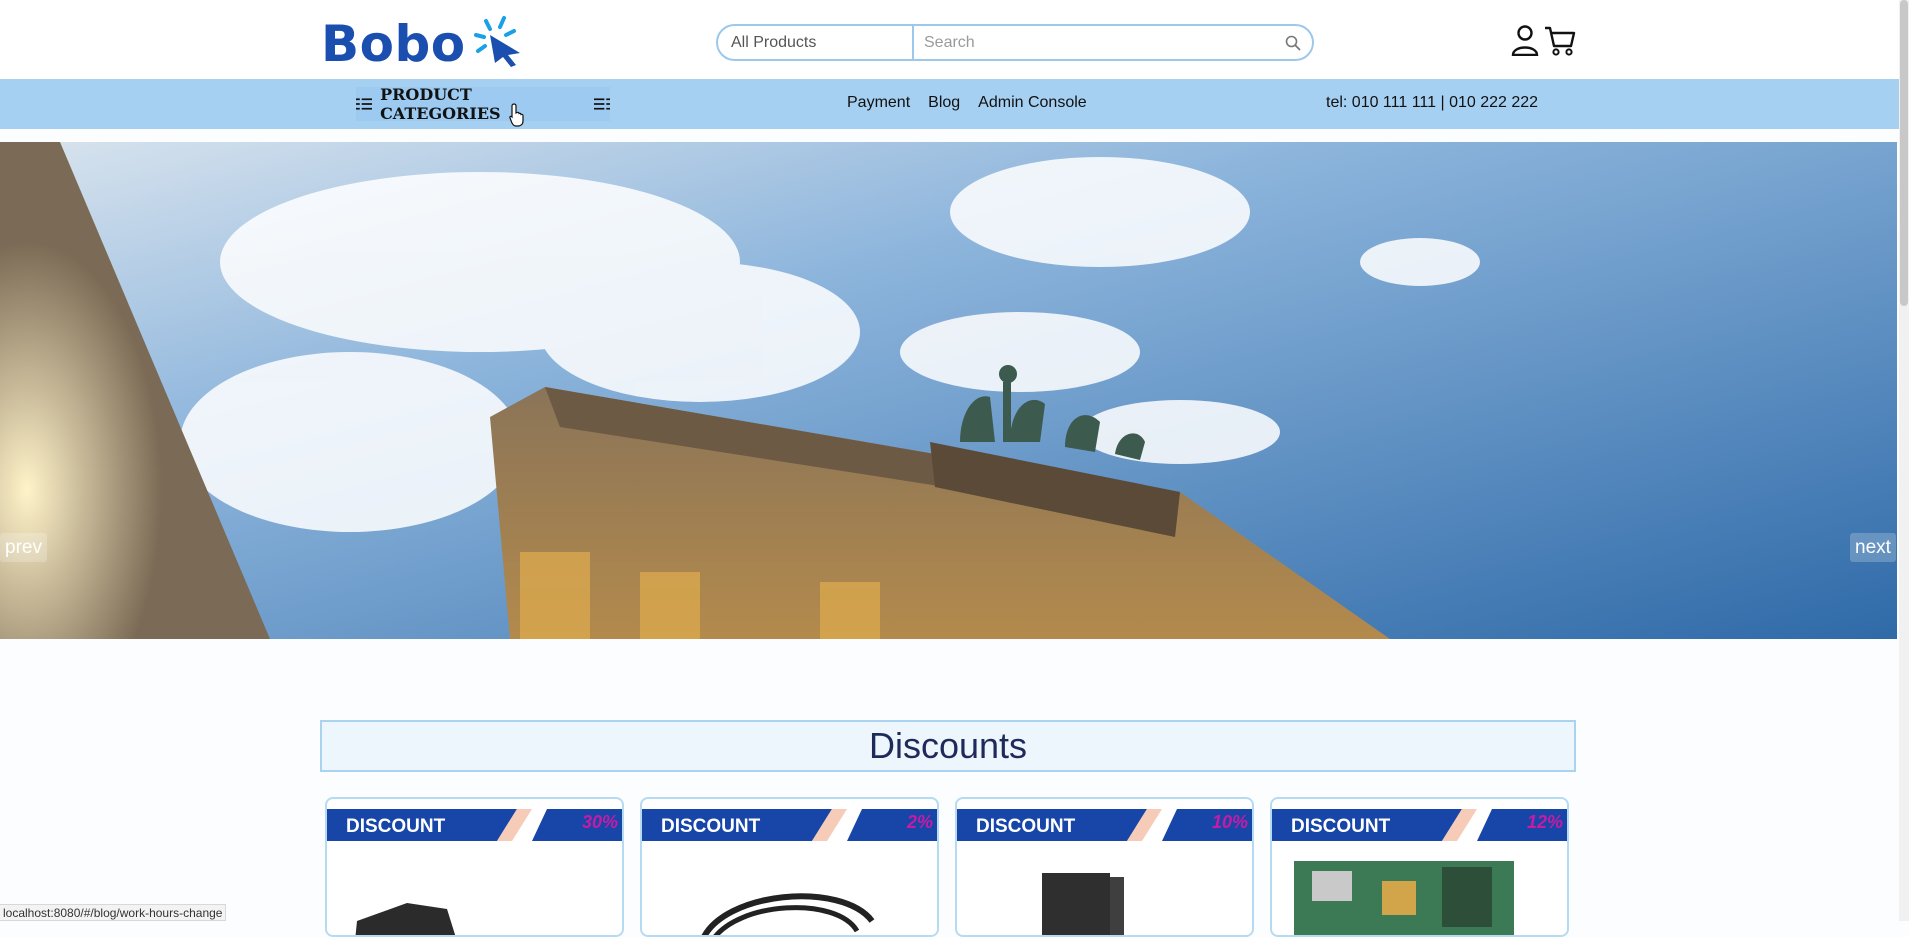 The width and height of the screenshot is (1909, 937). I want to click on site-header: Bobo All Products Search, so click(949, 39).